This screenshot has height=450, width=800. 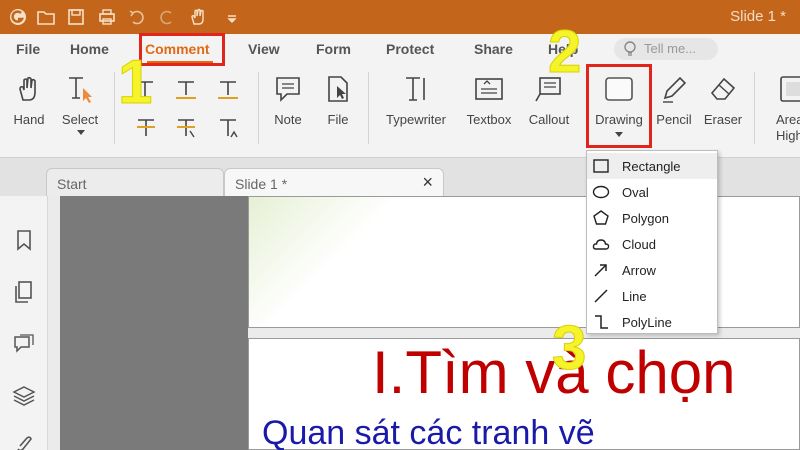 I want to click on textbox-tool-button: Textbox, so click(x=489, y=102).